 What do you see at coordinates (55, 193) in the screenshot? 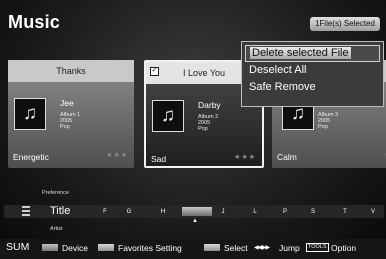
I see `sort-option-previous: Preference` at bounding box center [55, 193].